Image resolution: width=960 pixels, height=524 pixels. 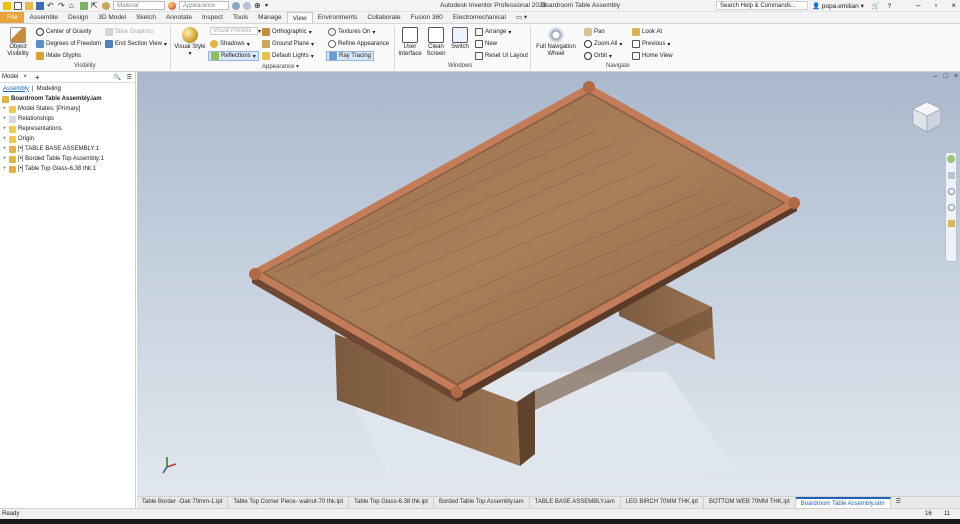 I want to click on degrees-of-freedom-button: Degrees of Freedom, so click(x=68, y=44).